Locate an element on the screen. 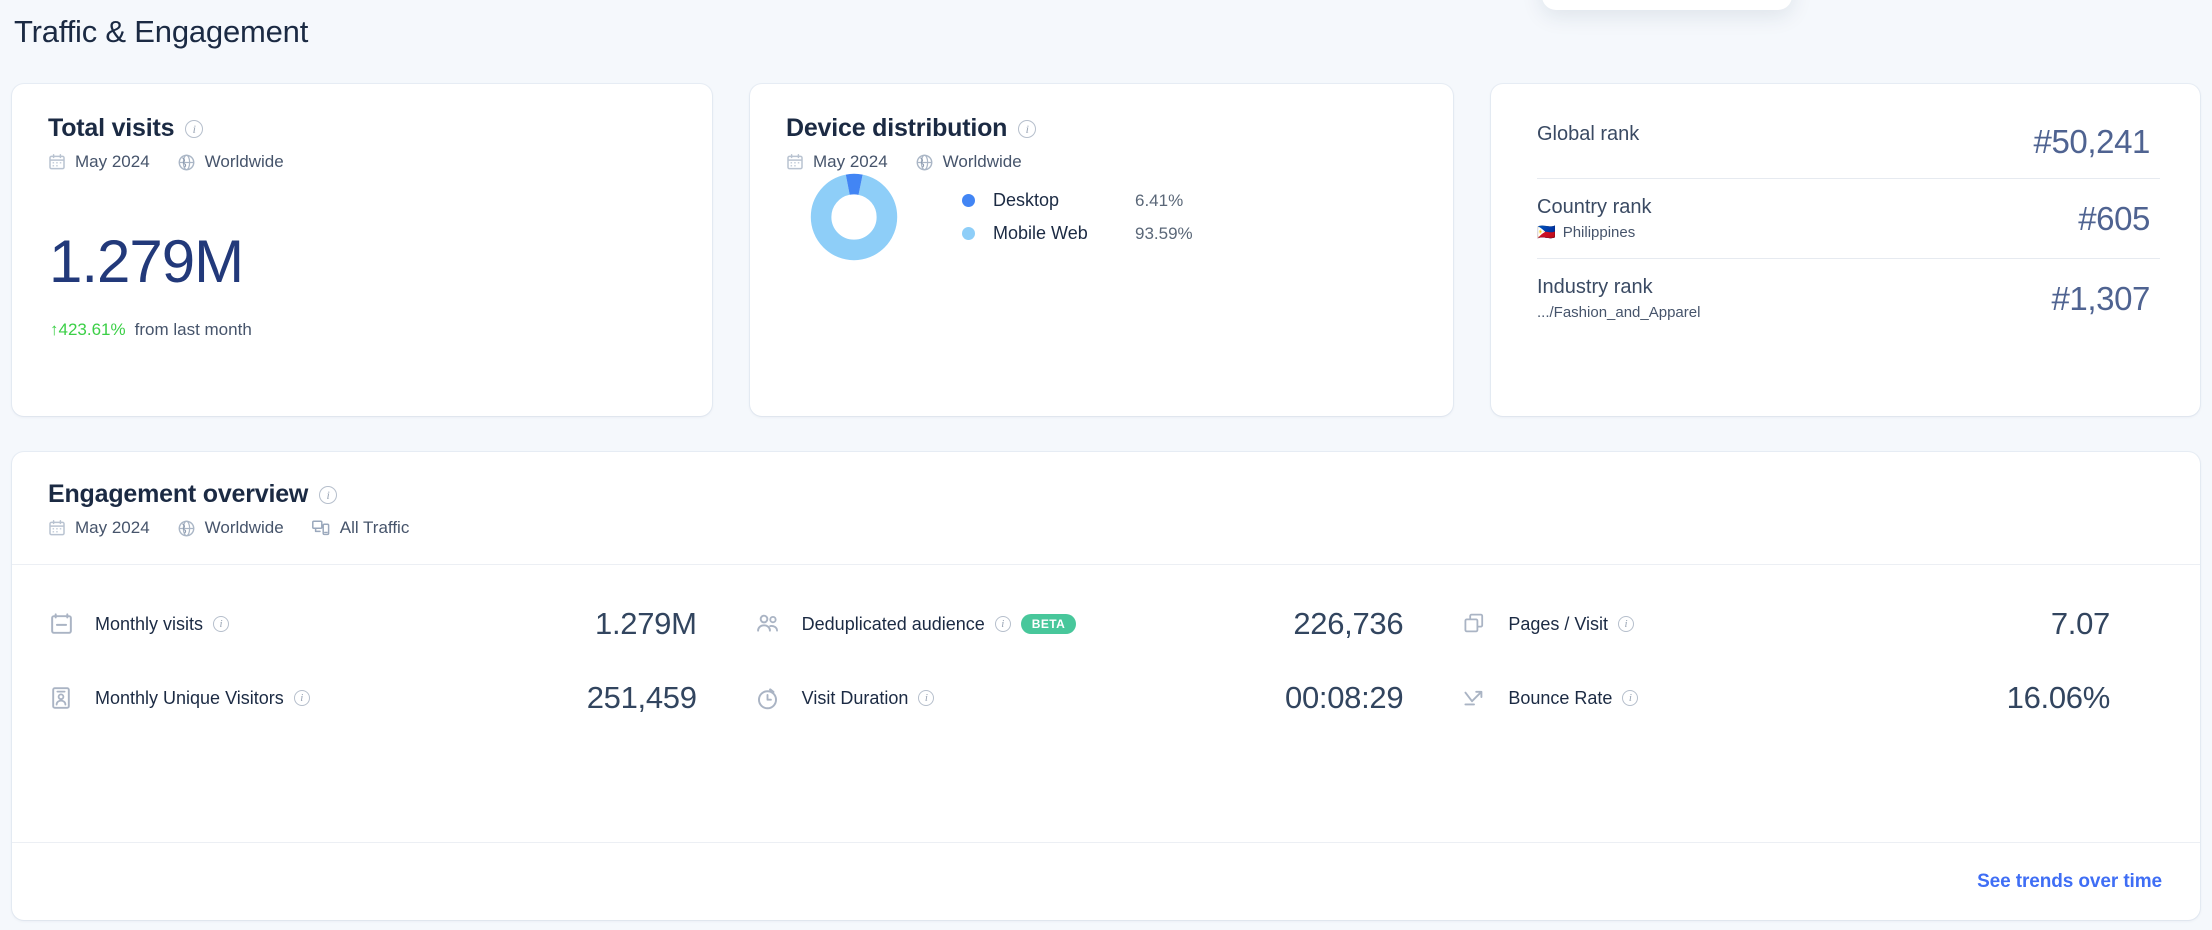 This screenshot has width=2212, height=930. metric-value-deduplicated-audience: 226,736 is located at coordinates (1348, 623).